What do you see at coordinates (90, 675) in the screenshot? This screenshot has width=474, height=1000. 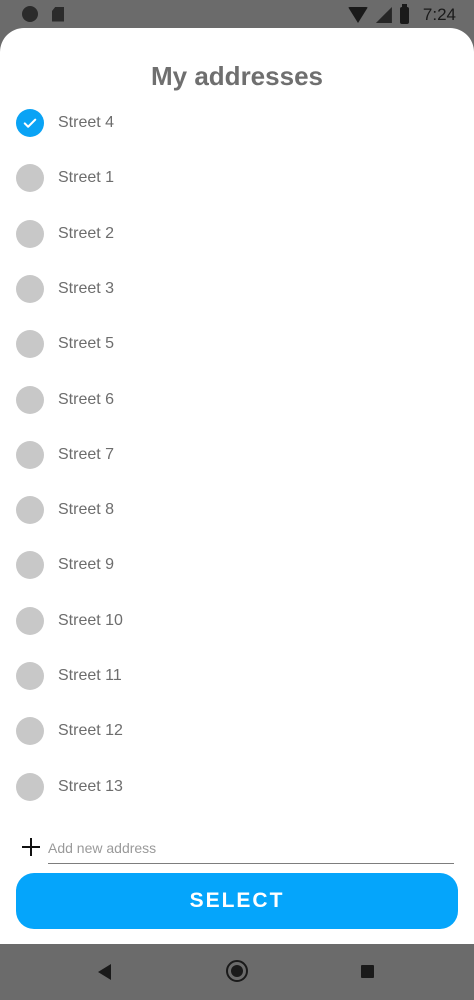 I see `address-label: Street 11` at bounding box center [90, 675].